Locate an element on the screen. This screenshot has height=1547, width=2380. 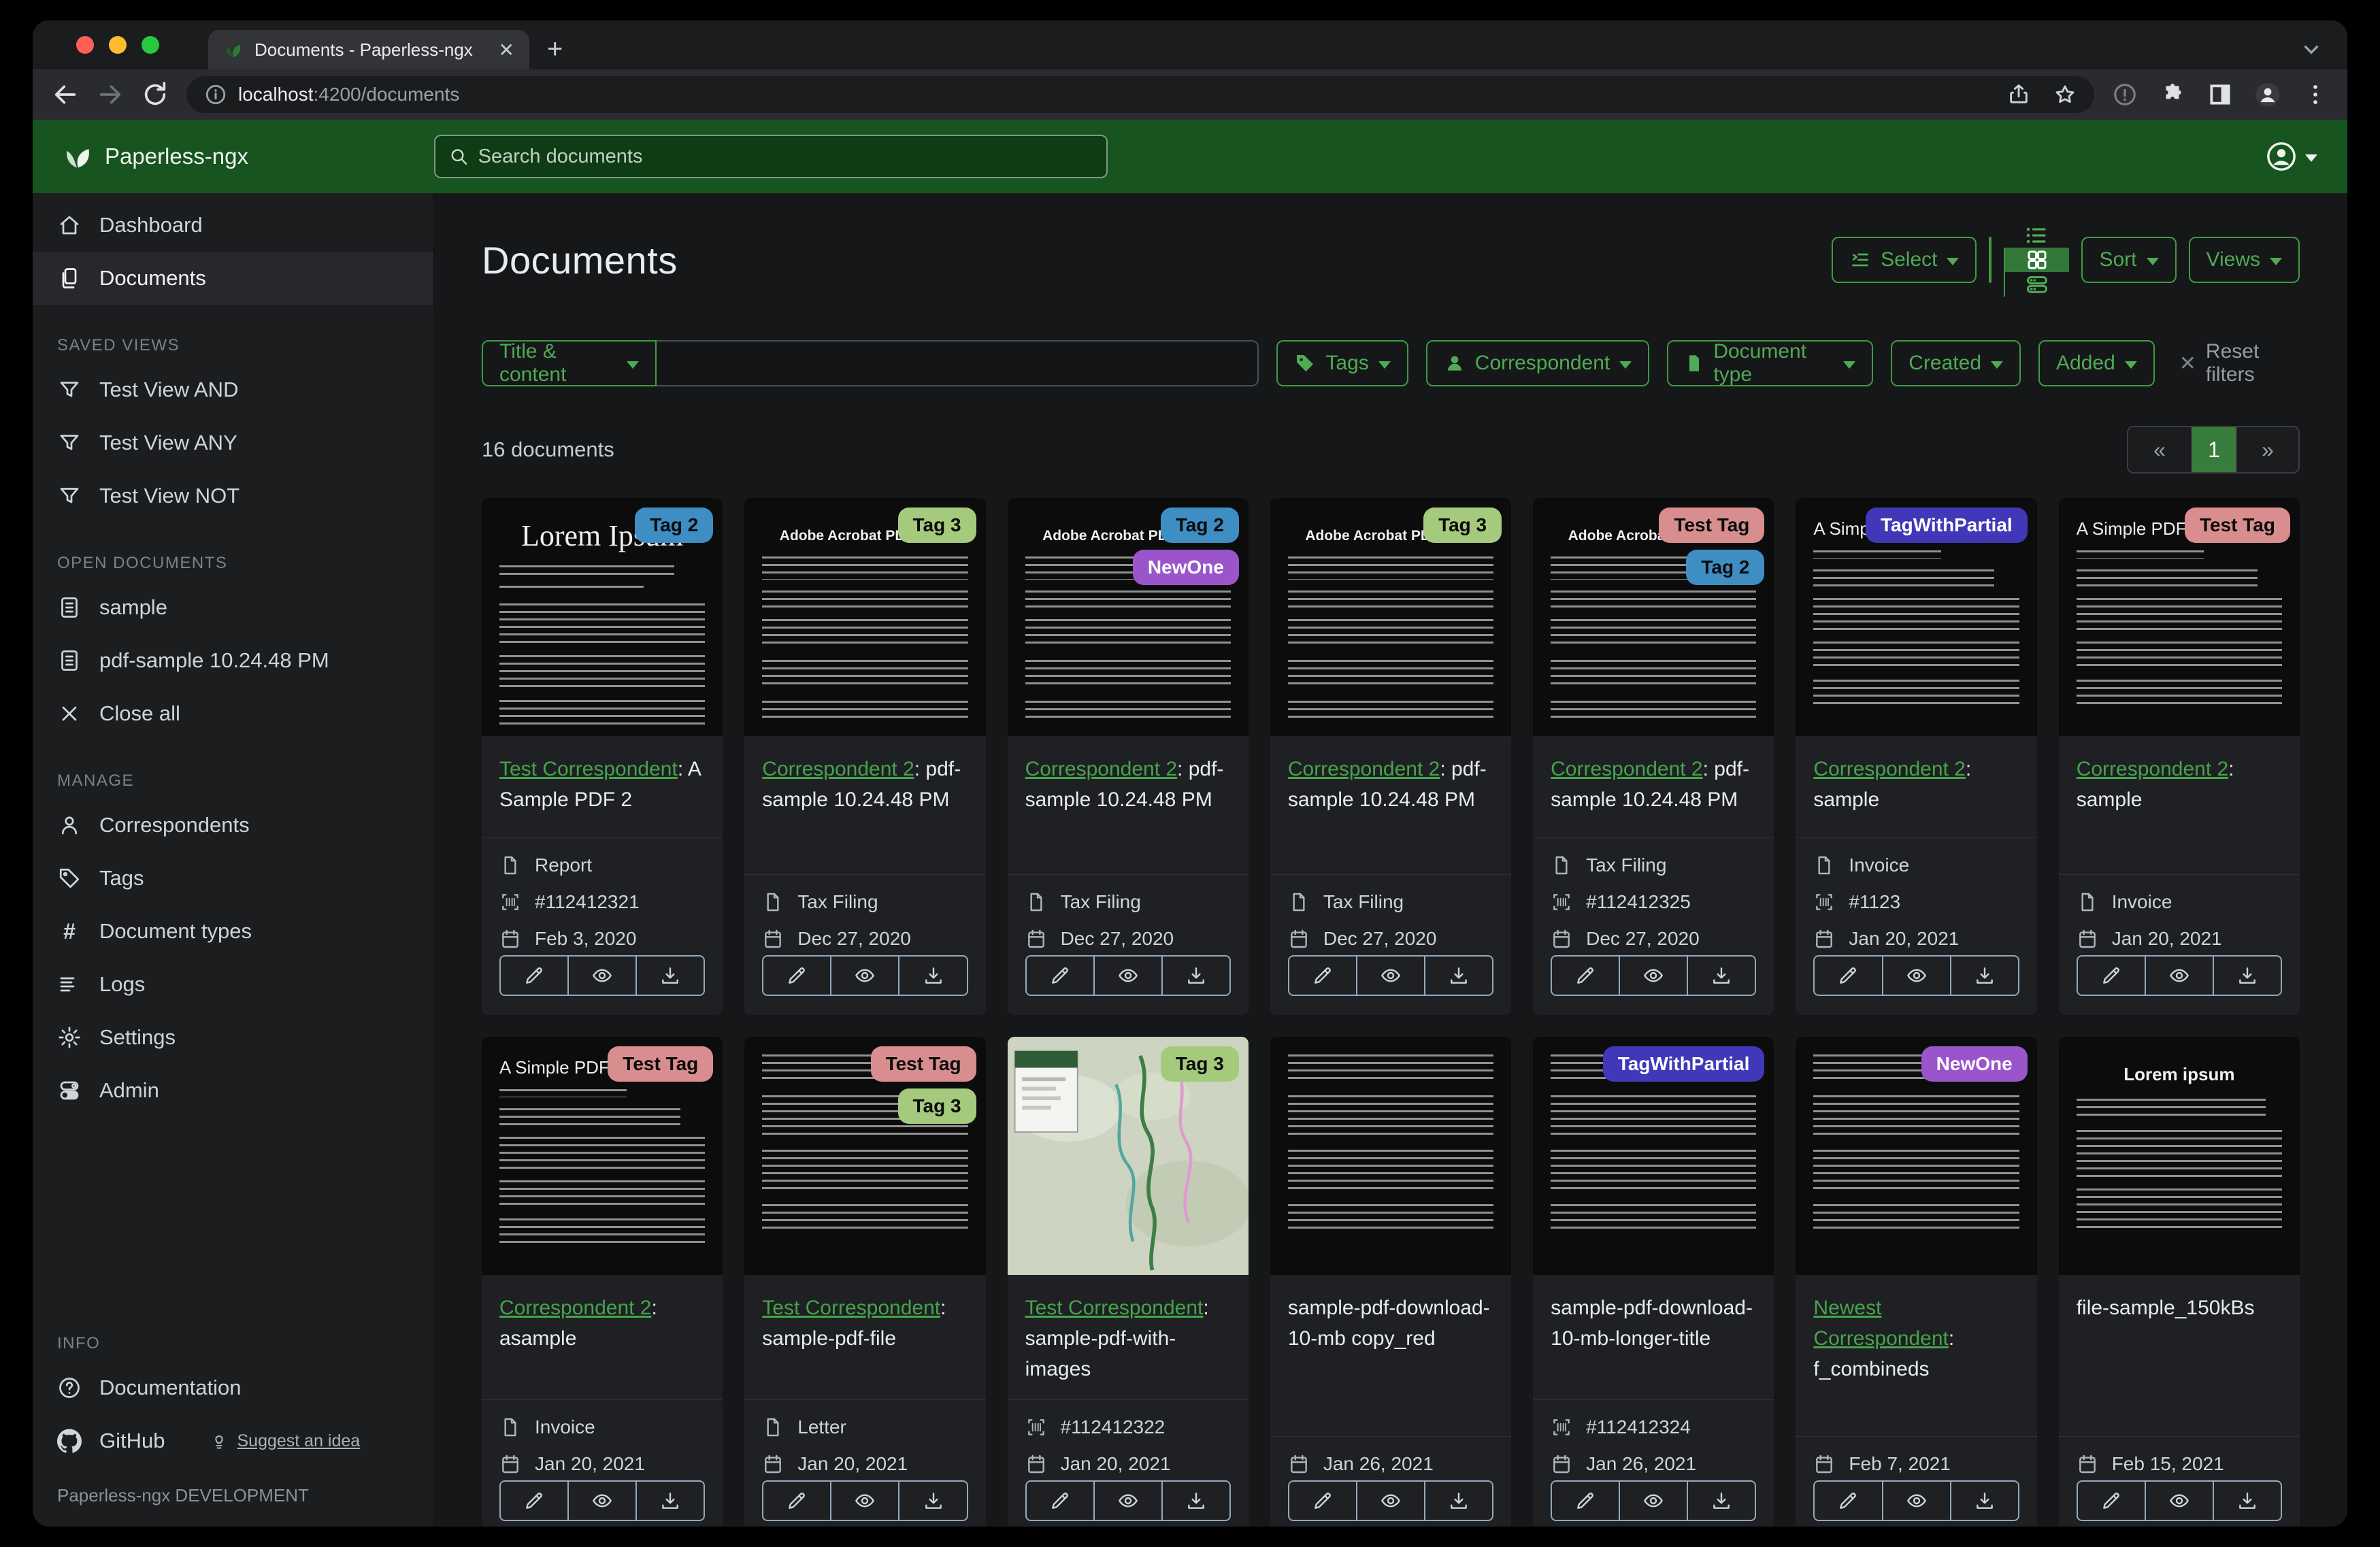
sidebar-item-test-view-any: Test View ANY is located at coordinates (233, 442).